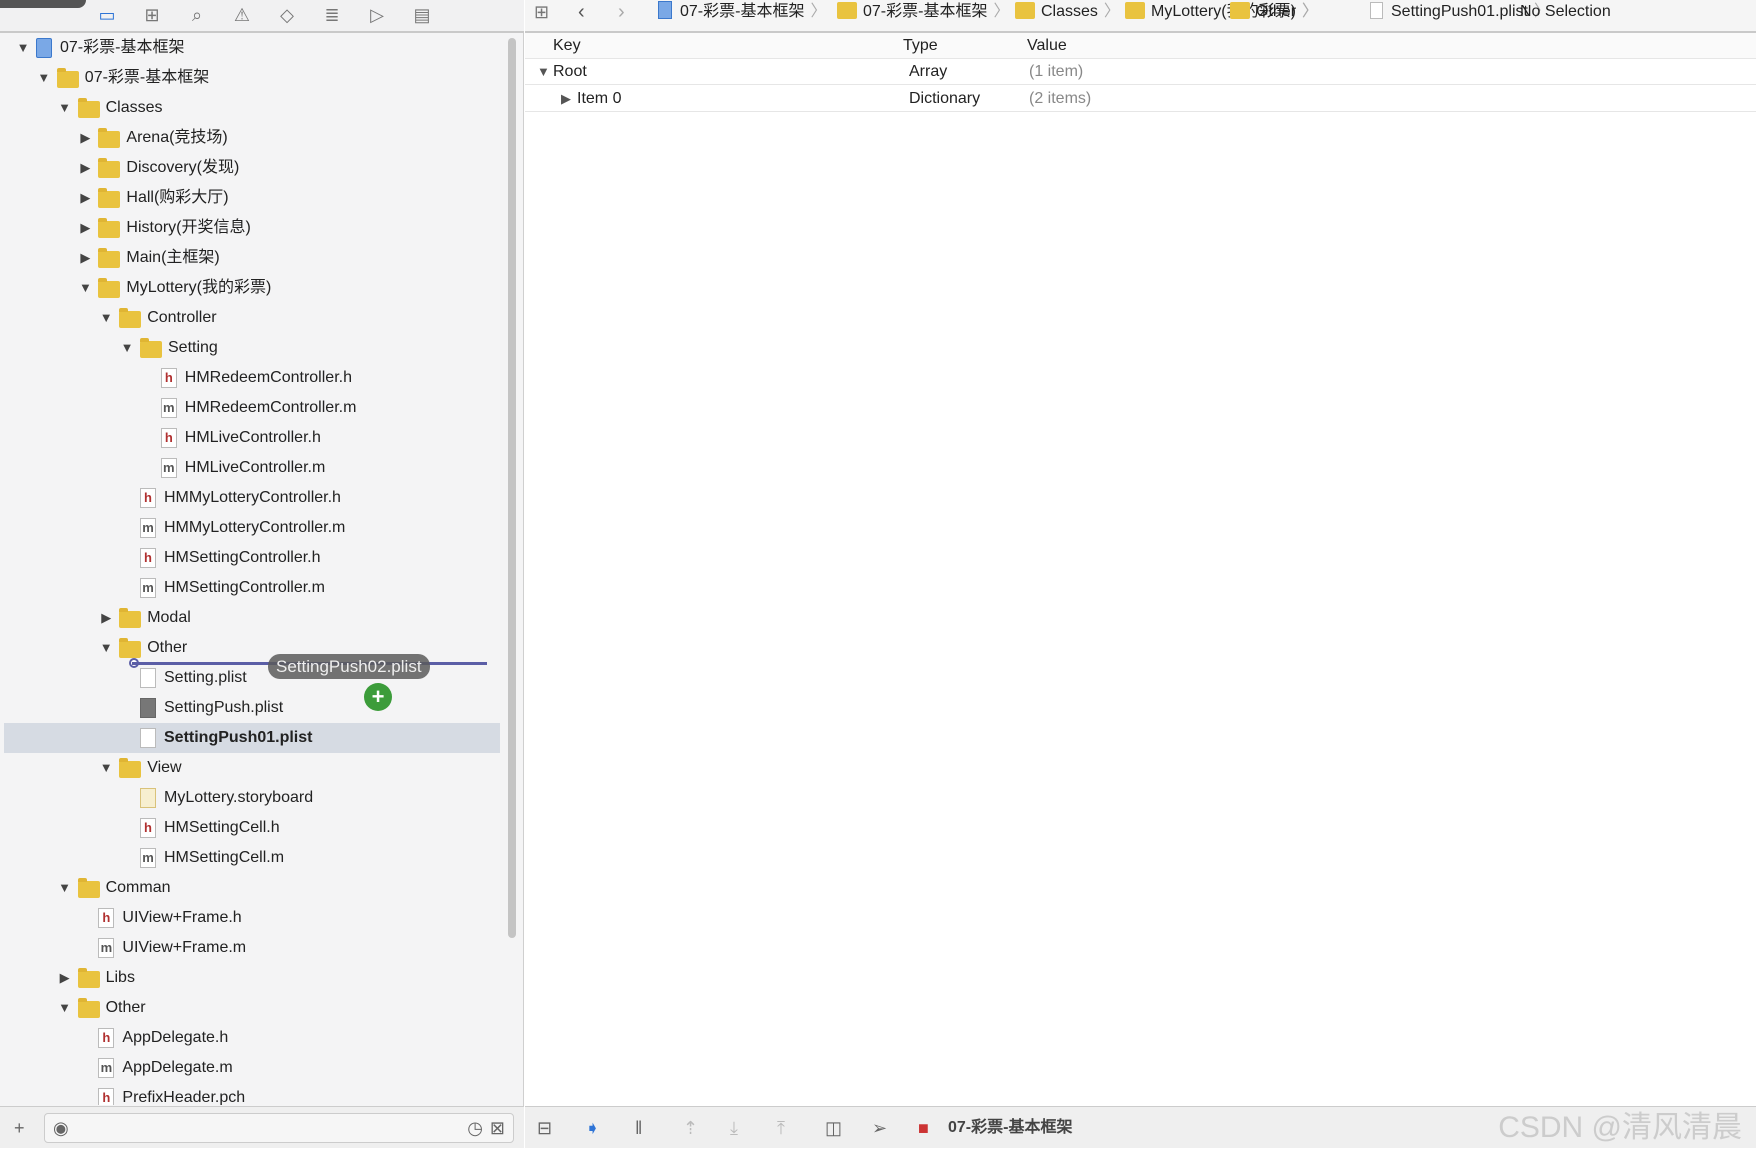  What do you see at coordinates (544, 1128) in the screenshot?
I see `hide-debug-area-icon: ⊟` at bounding box center [544, 1128].